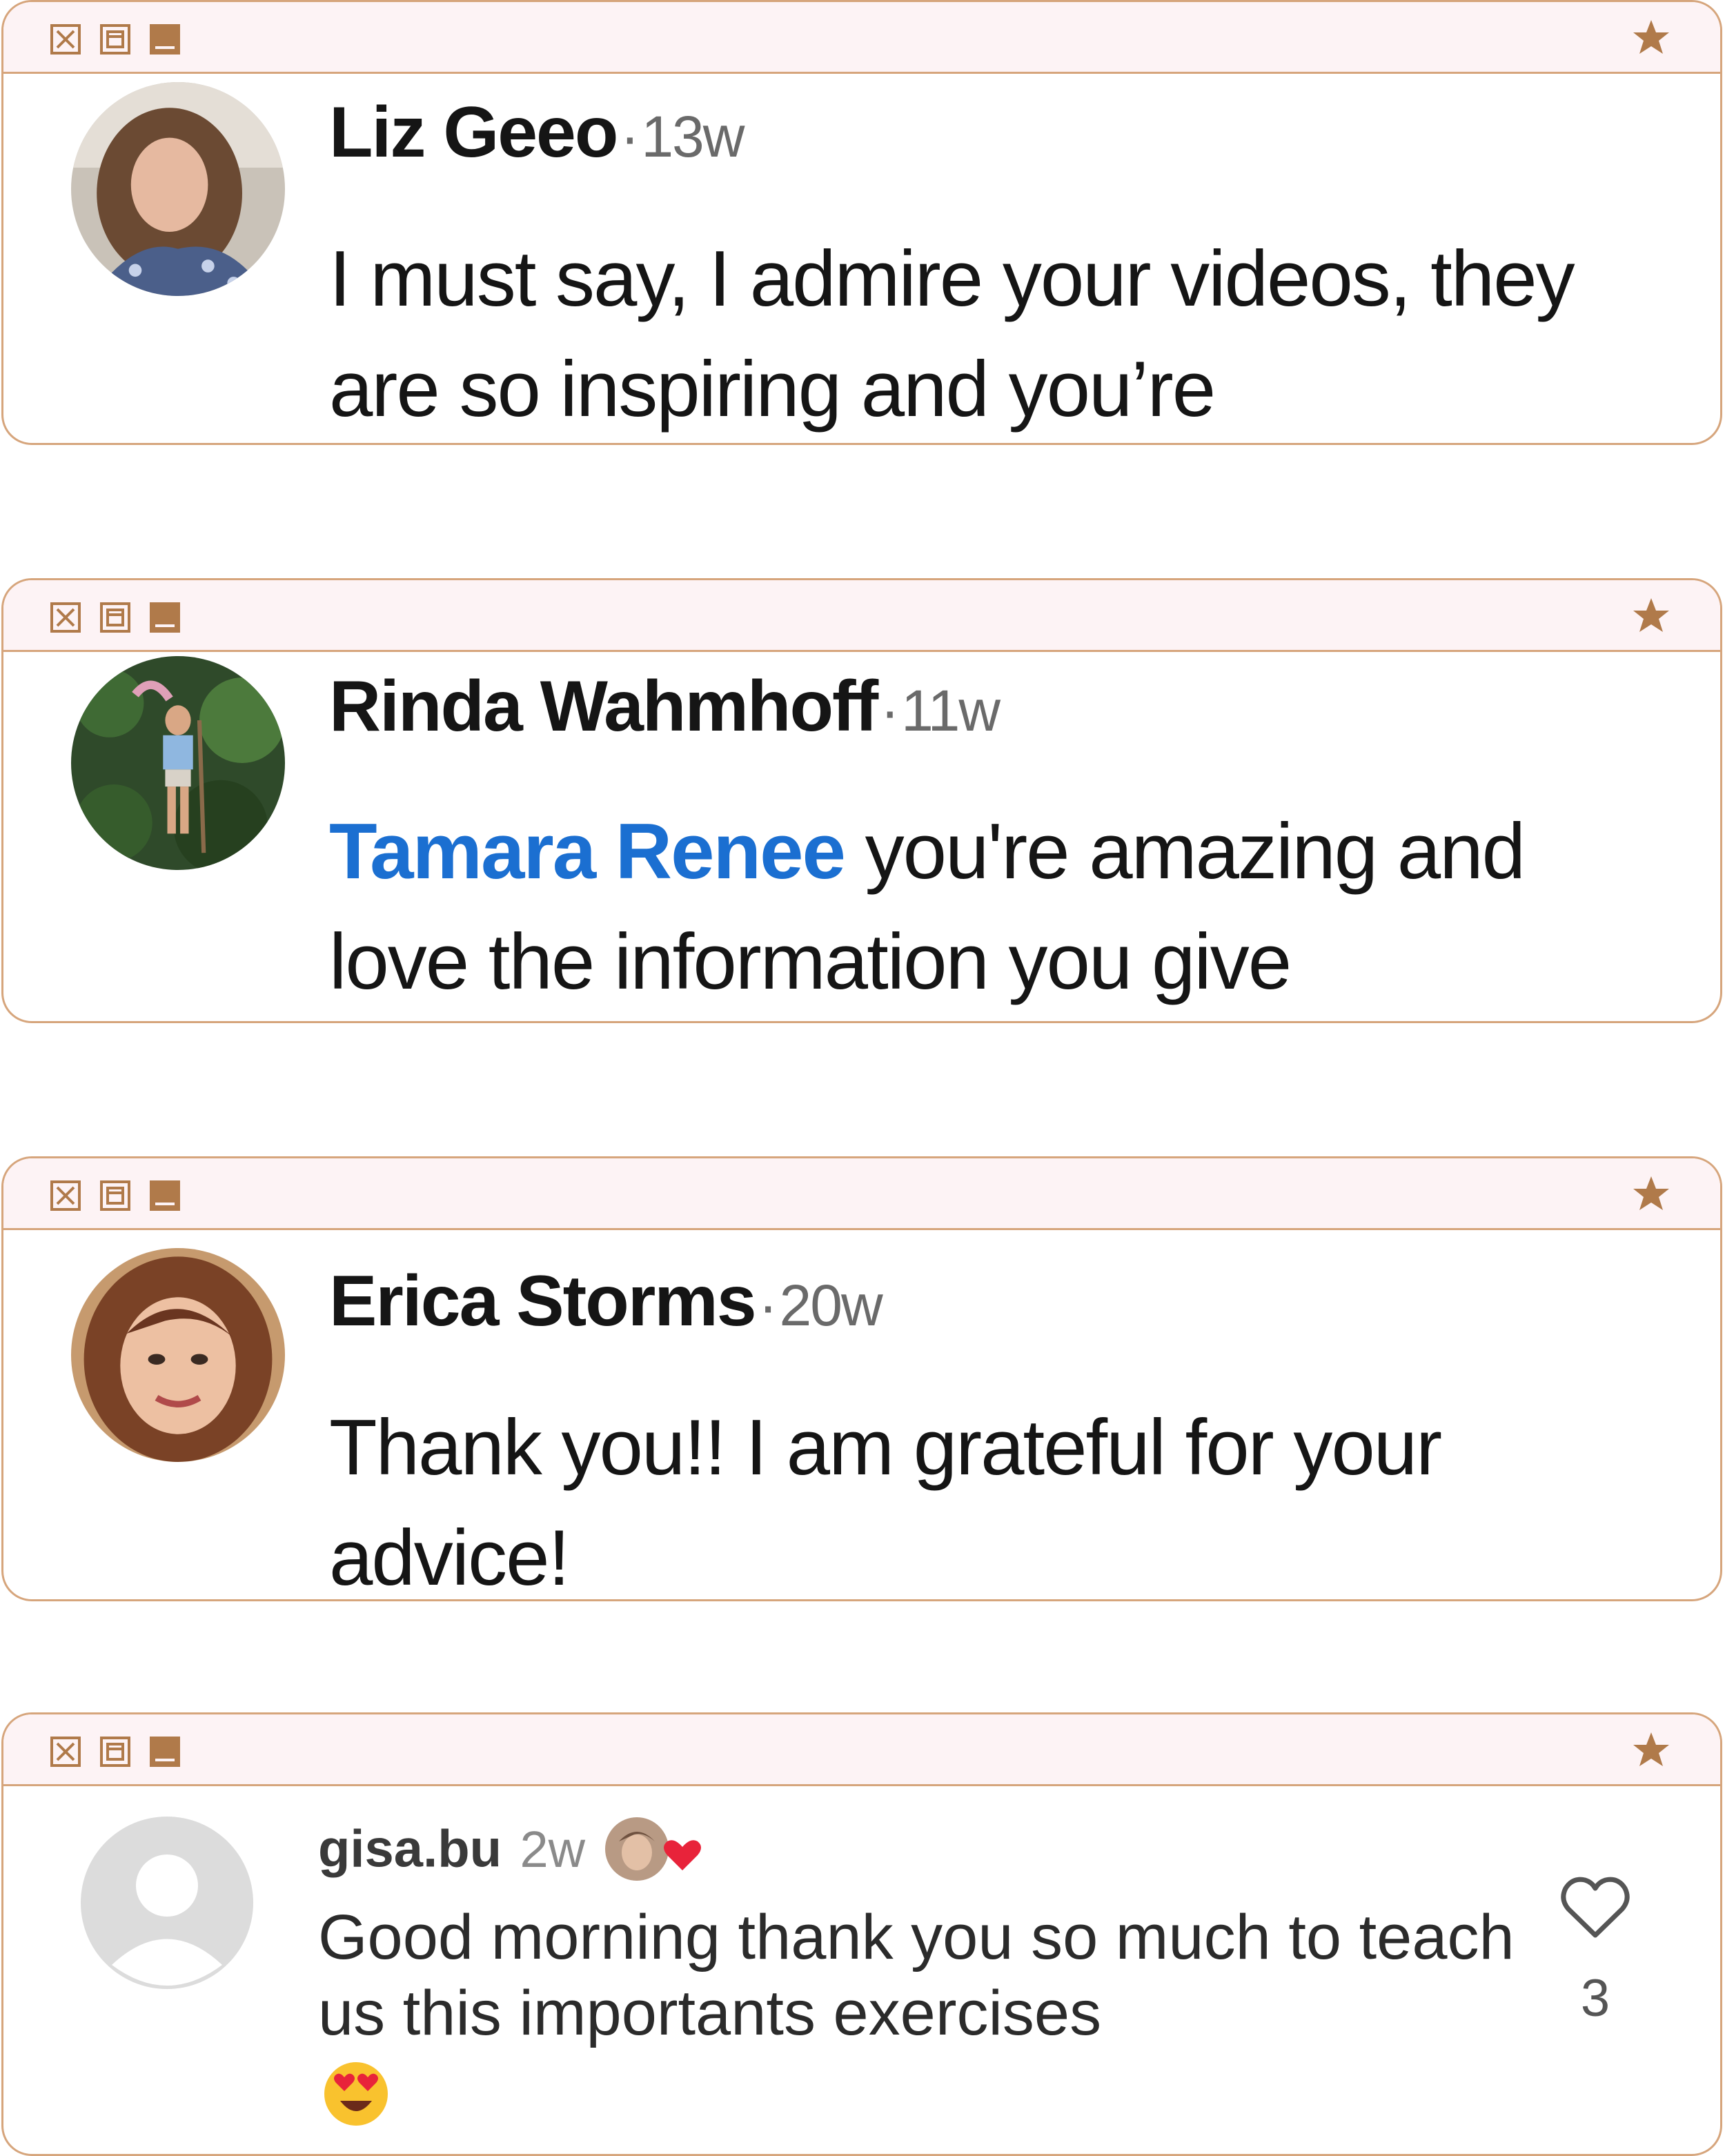 The height and width of the screenshot is (2156, 1725). I want to click on liked-by-creator-icon, so click(652, 1849).